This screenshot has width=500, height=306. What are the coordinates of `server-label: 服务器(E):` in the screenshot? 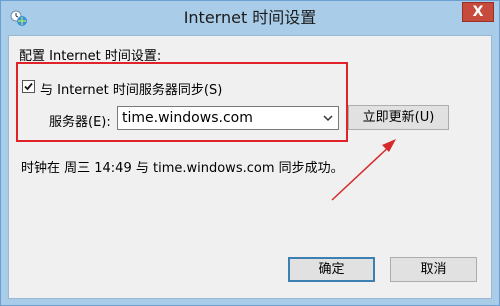 It's located at (80, 122).